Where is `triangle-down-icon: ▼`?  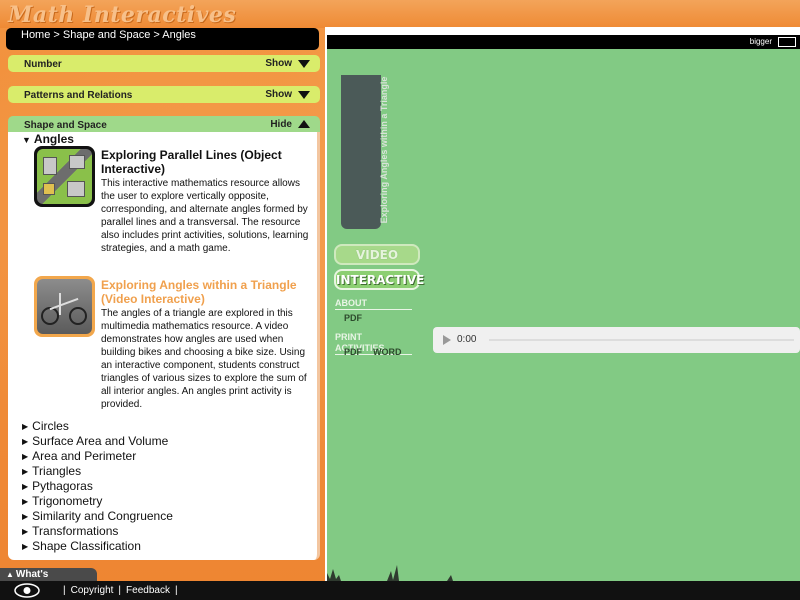
triangle-down-icon: ▼ is located at coordinates (26, 140).